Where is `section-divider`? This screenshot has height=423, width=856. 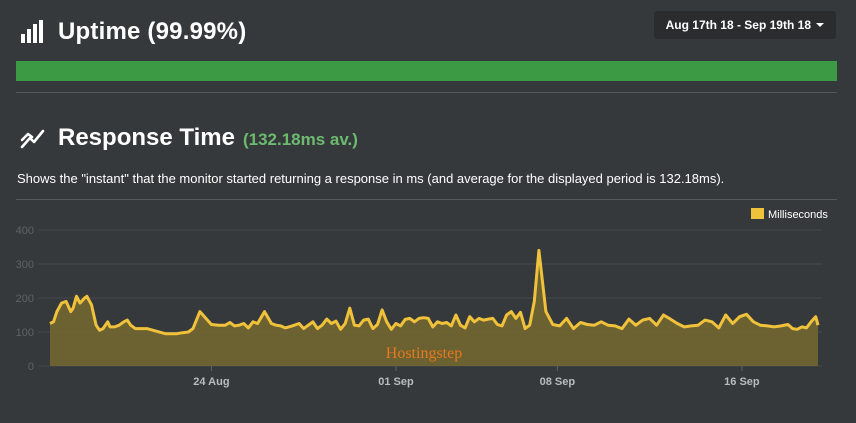
section-divider is located at coordinates (426, 92).